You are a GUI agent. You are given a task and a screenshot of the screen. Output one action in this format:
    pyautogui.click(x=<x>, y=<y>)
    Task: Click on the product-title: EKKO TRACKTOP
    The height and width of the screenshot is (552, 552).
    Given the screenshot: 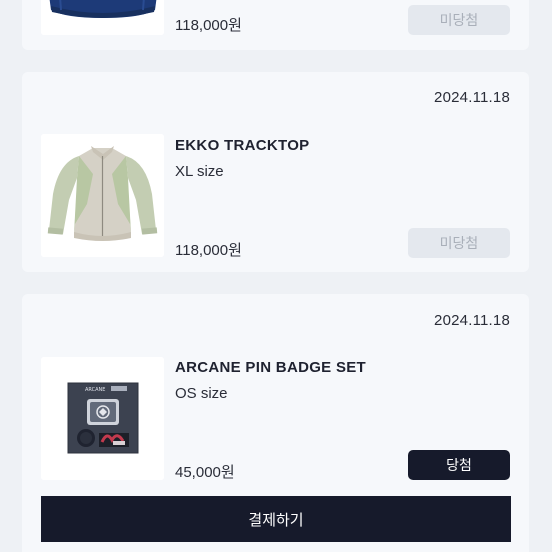 What is the action you would take?
    pyautogui.click(x=242, y=145)
    